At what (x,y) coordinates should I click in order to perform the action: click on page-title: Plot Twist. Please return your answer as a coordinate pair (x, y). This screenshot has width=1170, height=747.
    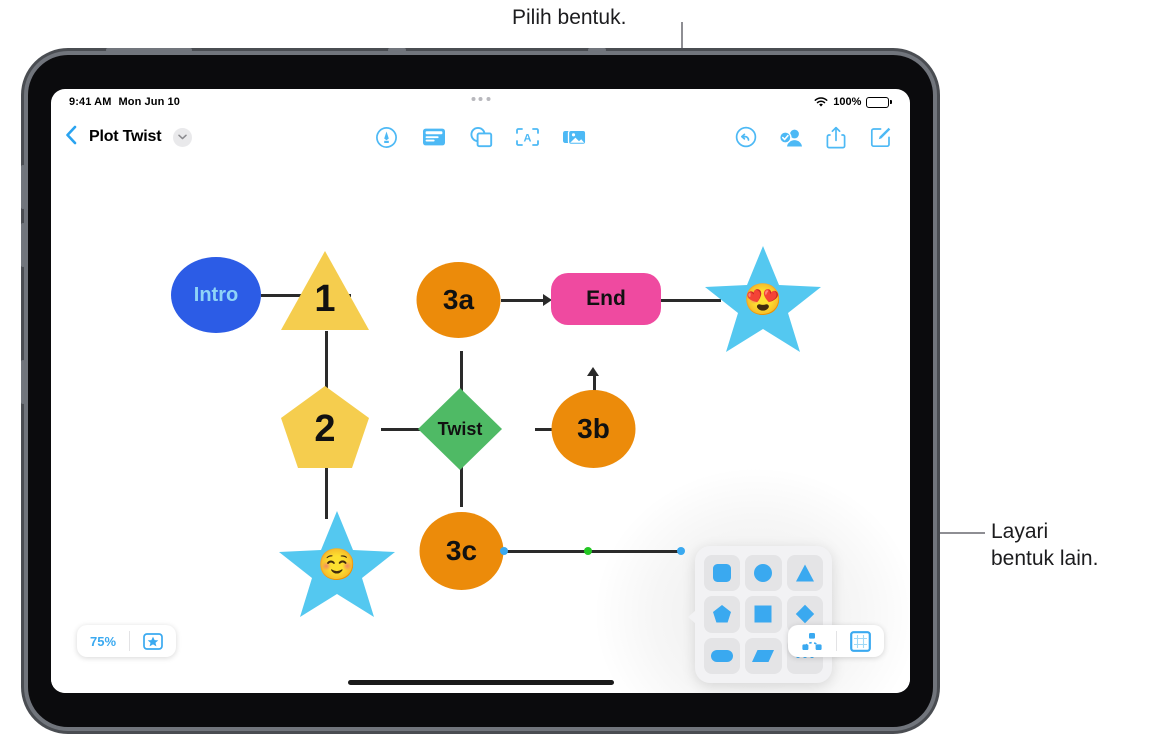
    Looking at the image, I should click on (125, 137).